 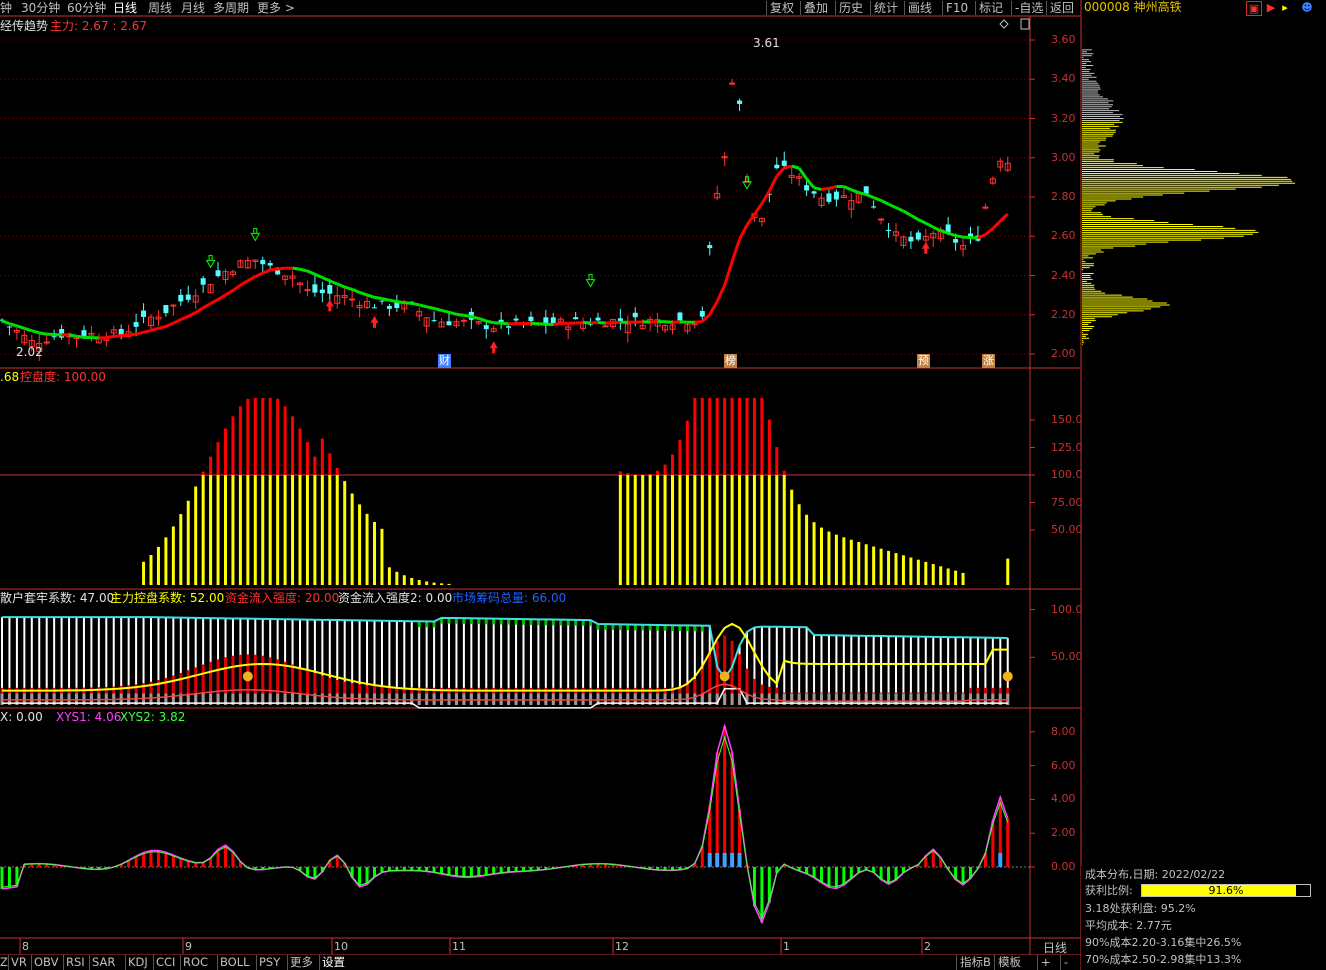 What do you see at coordinates (167, 598) in the screenshot?
I see `panel3-label-1: 主力控盘系数: 52.00` at bounding box center [167, 598].